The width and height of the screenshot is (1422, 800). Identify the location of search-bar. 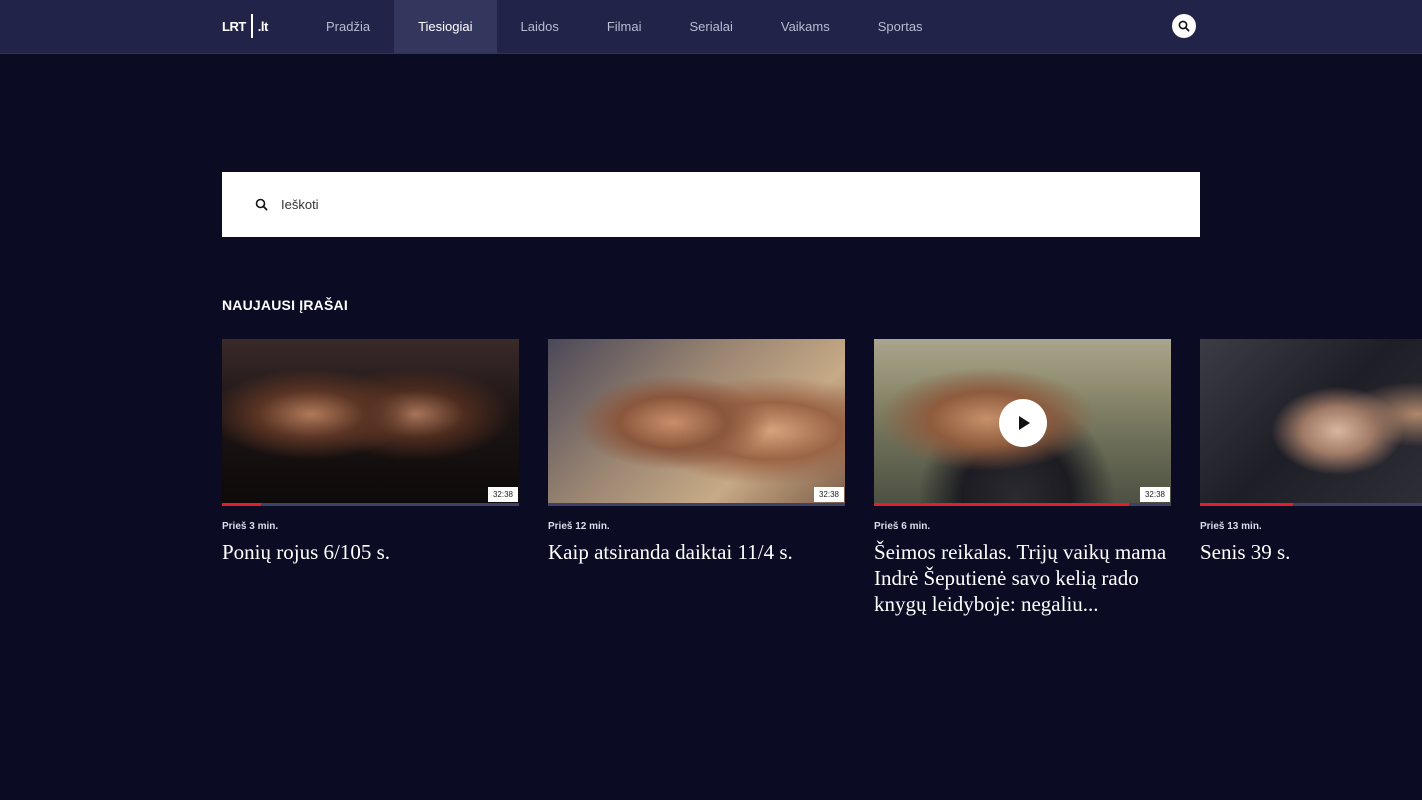
(711, 204).